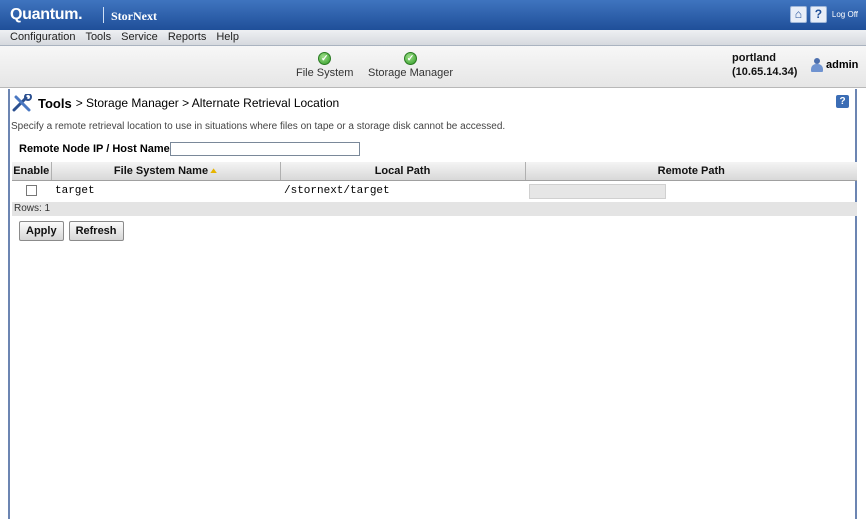  What do you see at coordinates (691, 191) in the screenshot?
I see `remote-path-cell` at bounding box center [691, 191].